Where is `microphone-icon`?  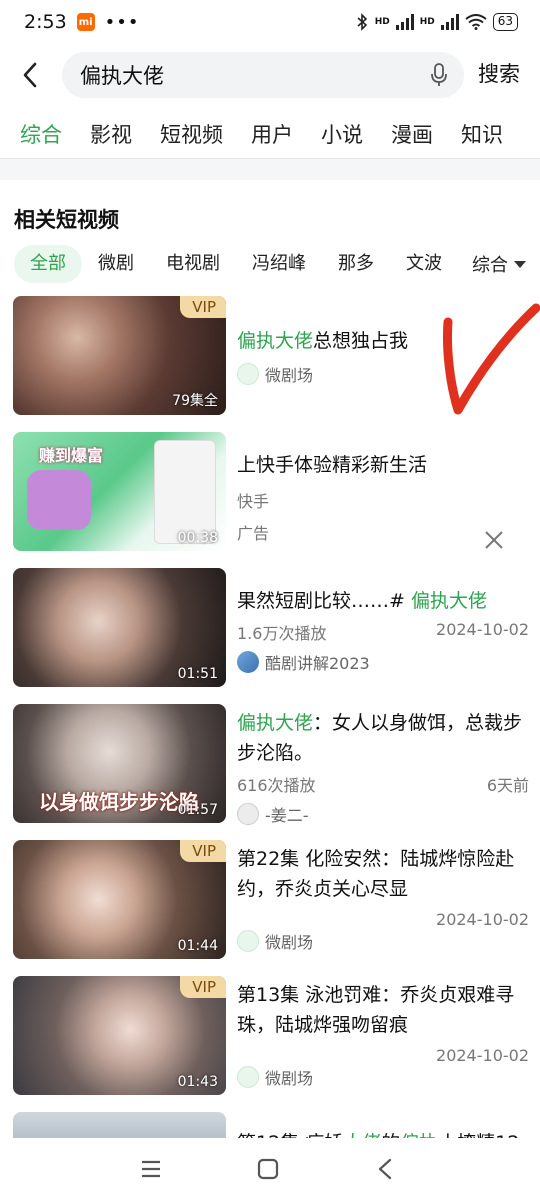 microphone-icon is located at coordinates (439, 75).